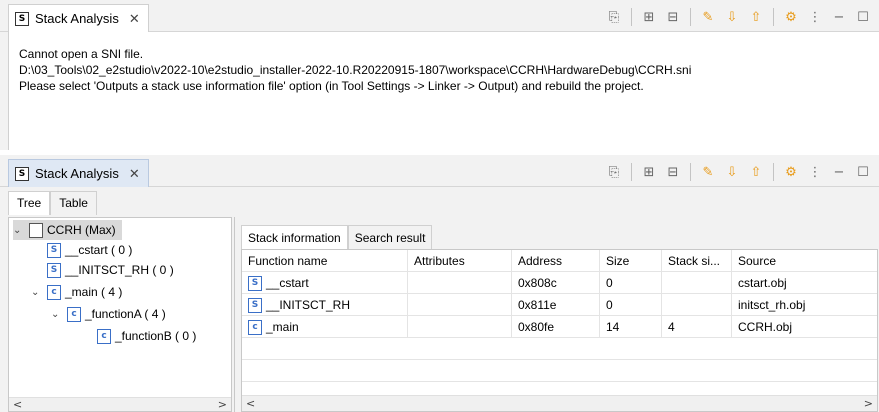  I want to click on table-horizontal-scrollbar: < >, so click(559, 403).